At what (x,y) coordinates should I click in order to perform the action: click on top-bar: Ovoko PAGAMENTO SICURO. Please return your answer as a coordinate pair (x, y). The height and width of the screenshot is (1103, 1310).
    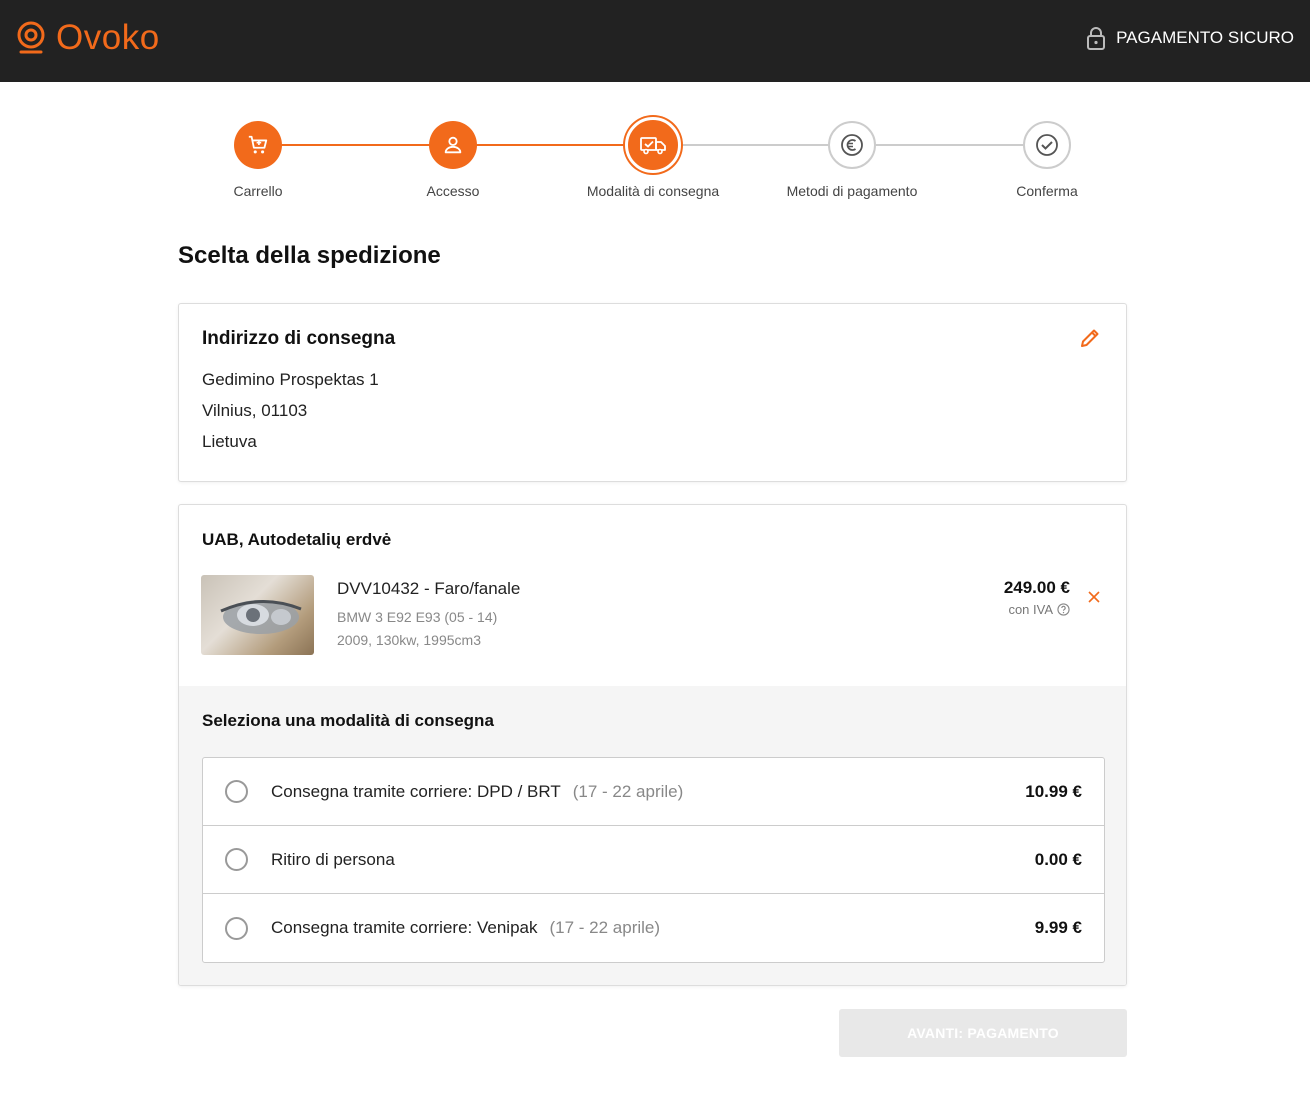
    Looking at the image, I should click on (655, 41).